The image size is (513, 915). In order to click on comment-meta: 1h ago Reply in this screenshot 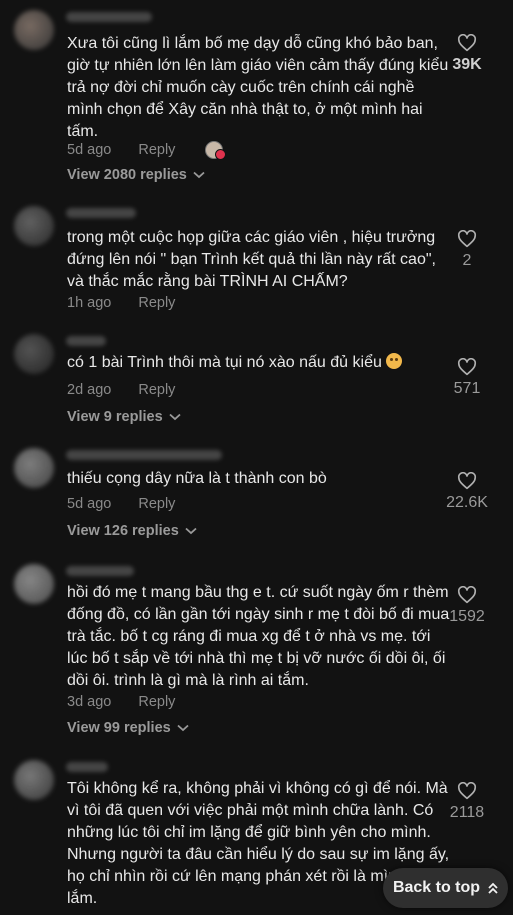, I will do `click(121, 303)`.